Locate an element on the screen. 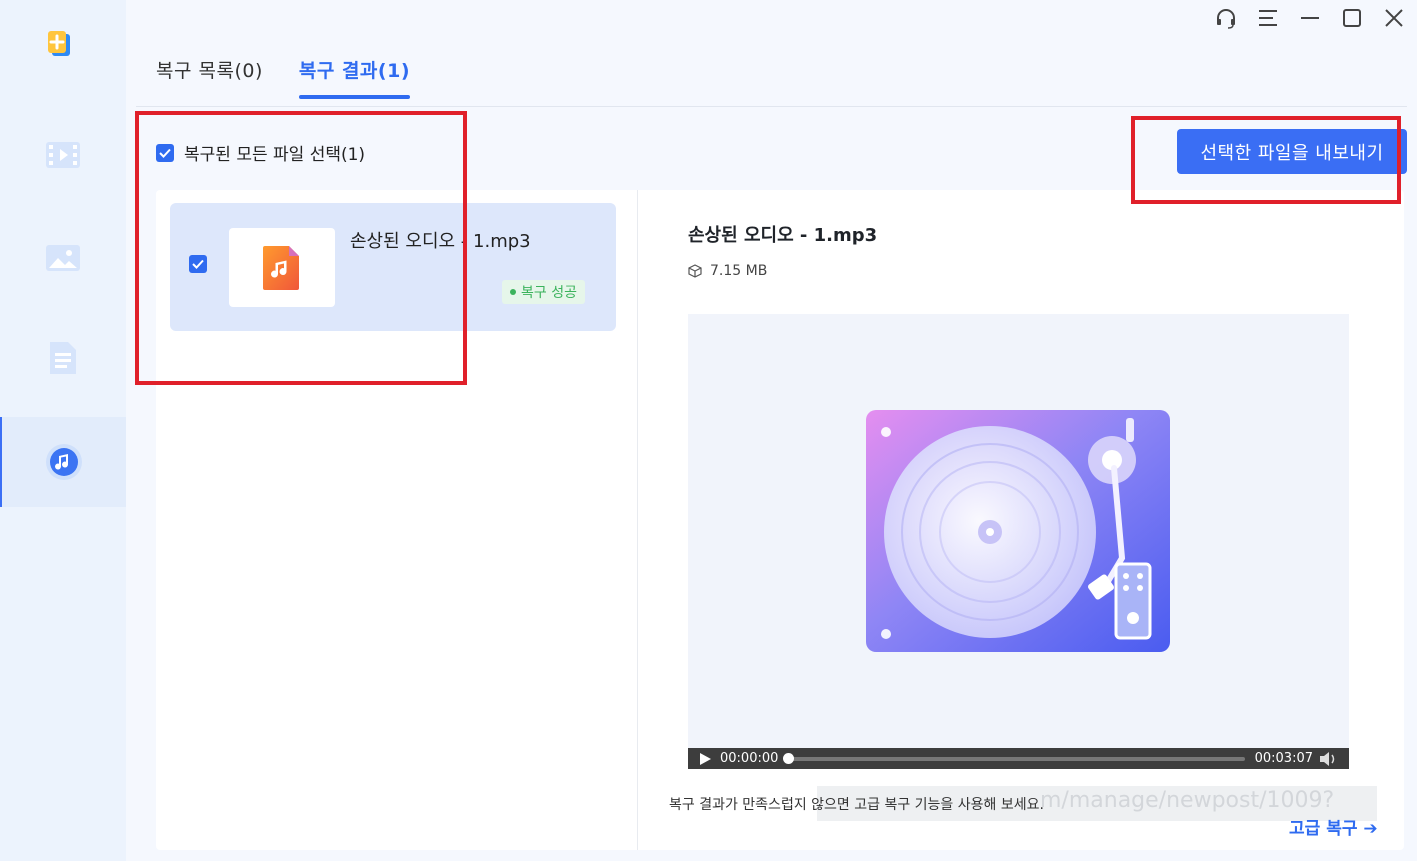  sidebar-item-video is located at coordinates (63, 155).